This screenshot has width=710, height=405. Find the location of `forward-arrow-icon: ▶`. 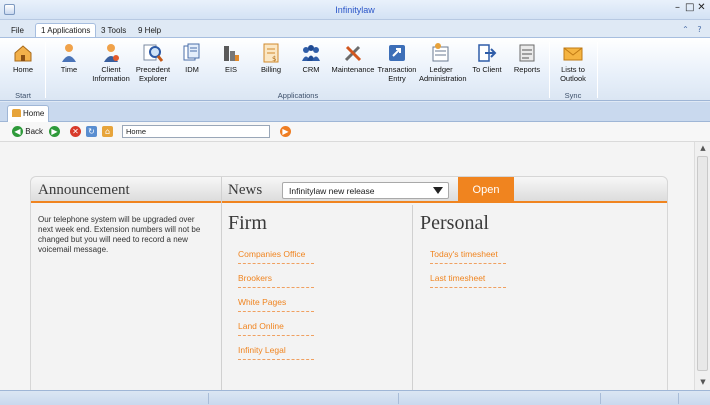

forward-arrow-icon: ▶ is located at coordinates (54, 132).